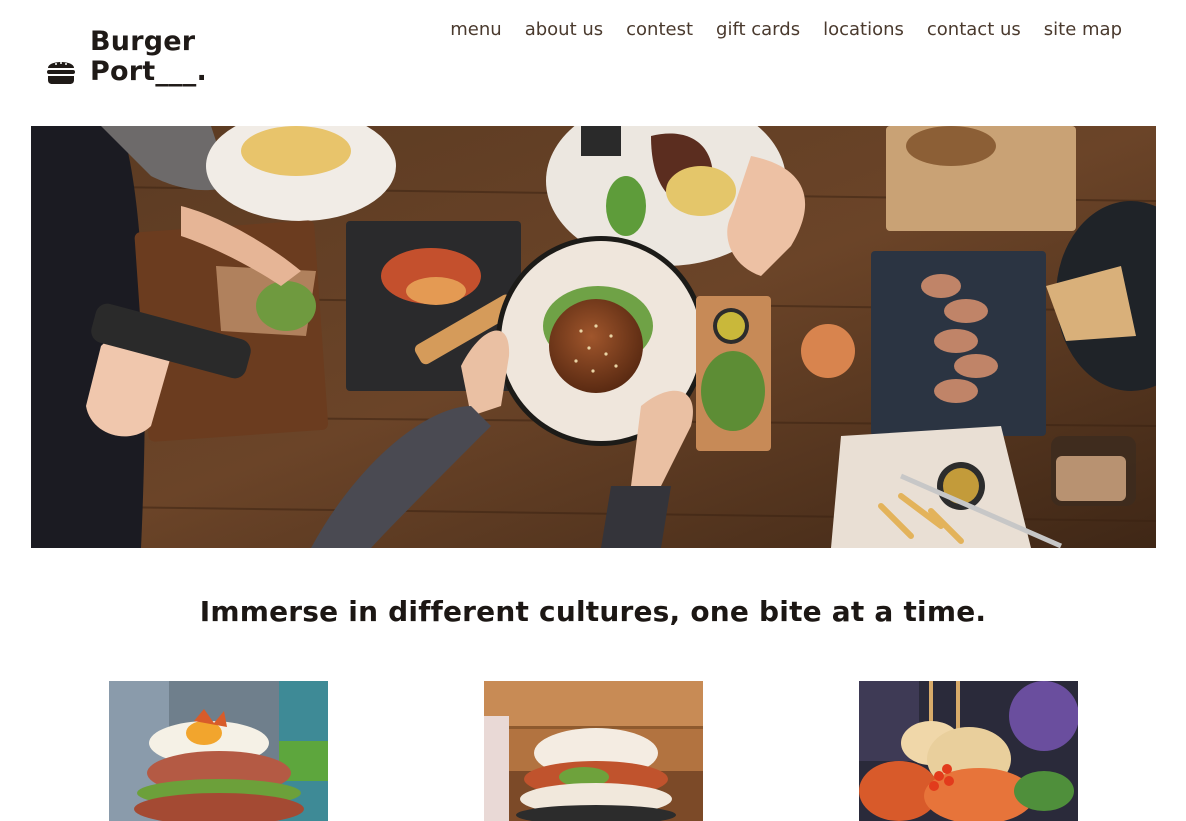 This screenshot has height=821, width=1186. Describe the element at coordinates (475, 30) in the screenshot. I see `nav-item-menu: menu` at that location.